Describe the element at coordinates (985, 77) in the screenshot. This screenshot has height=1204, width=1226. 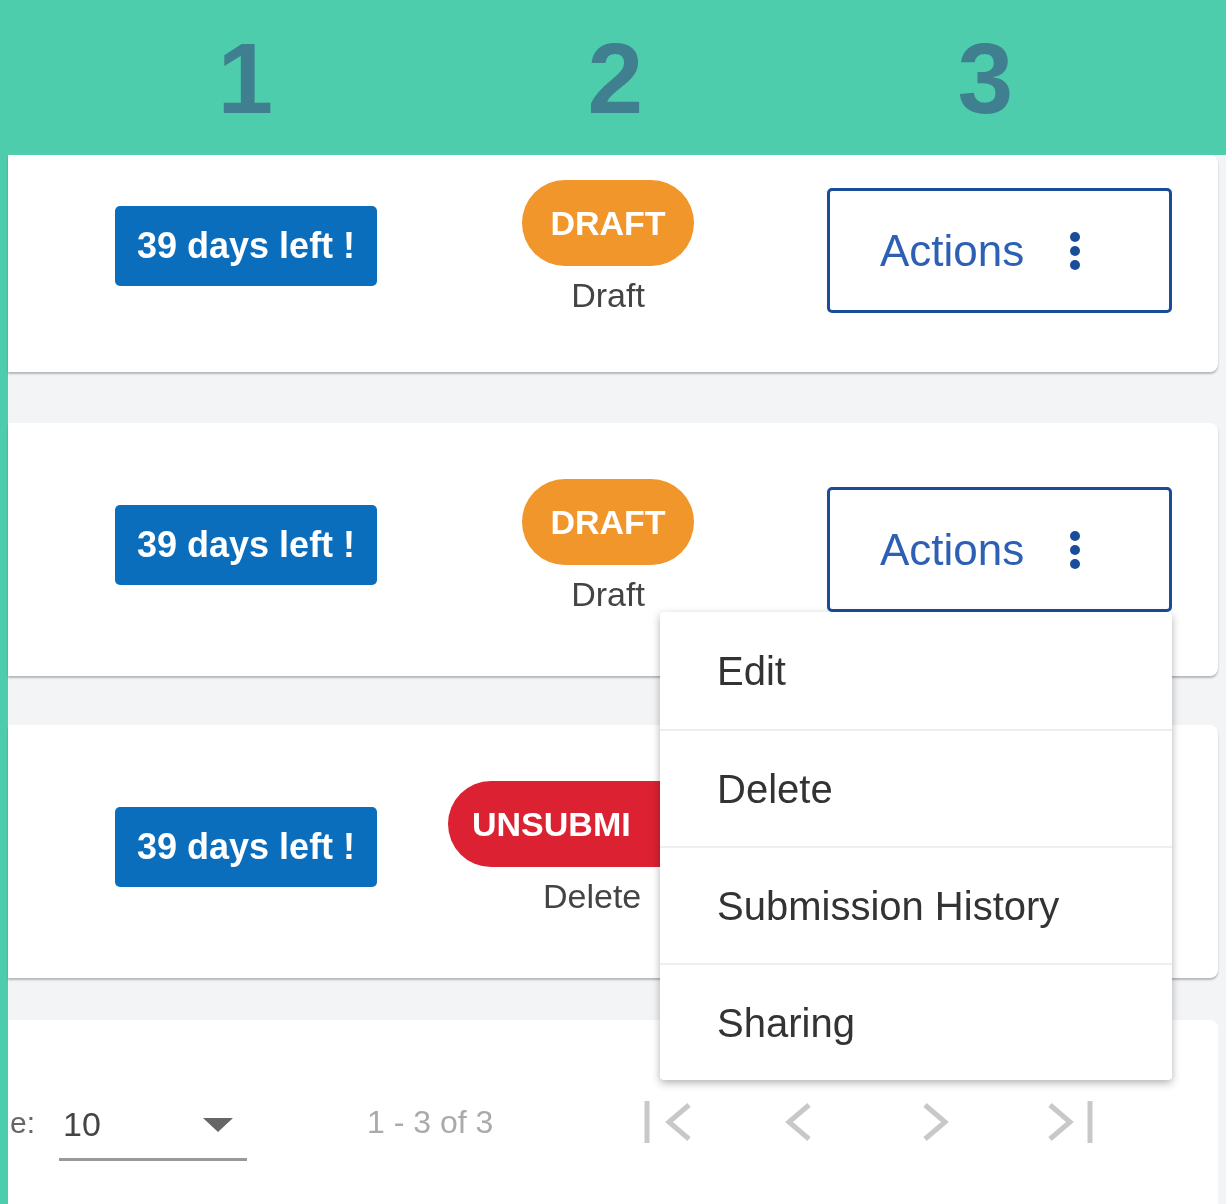
I see `column-number: 3` at that location.